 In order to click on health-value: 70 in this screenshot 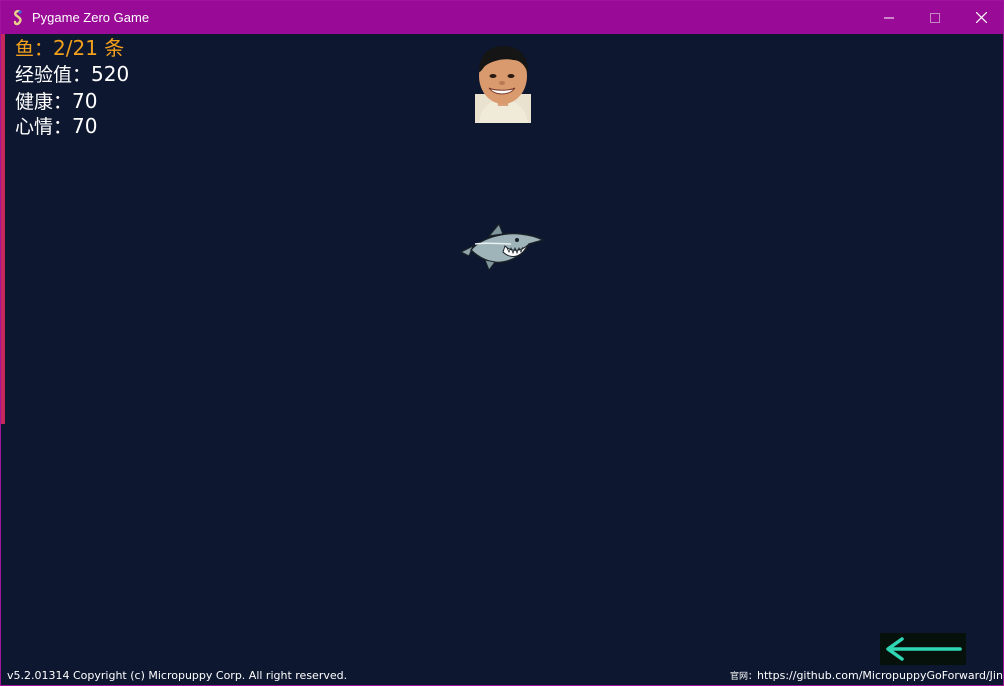, I will do `click(85, 101)`.